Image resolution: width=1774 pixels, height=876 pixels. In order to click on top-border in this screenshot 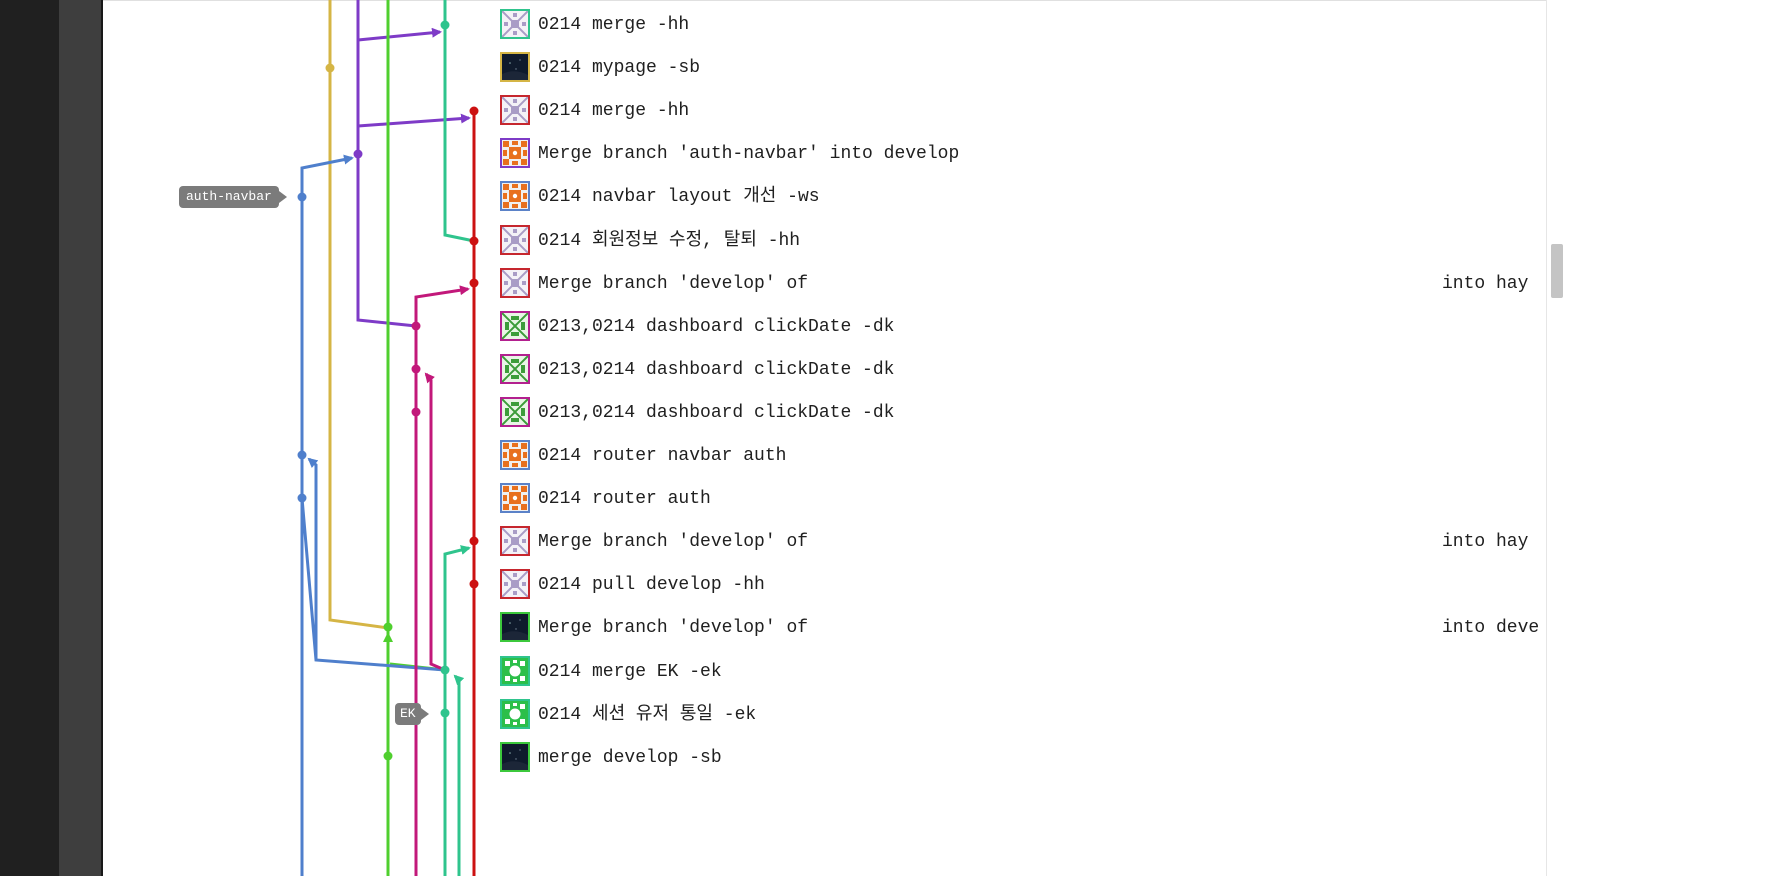, I will do `click(834, 0)`.